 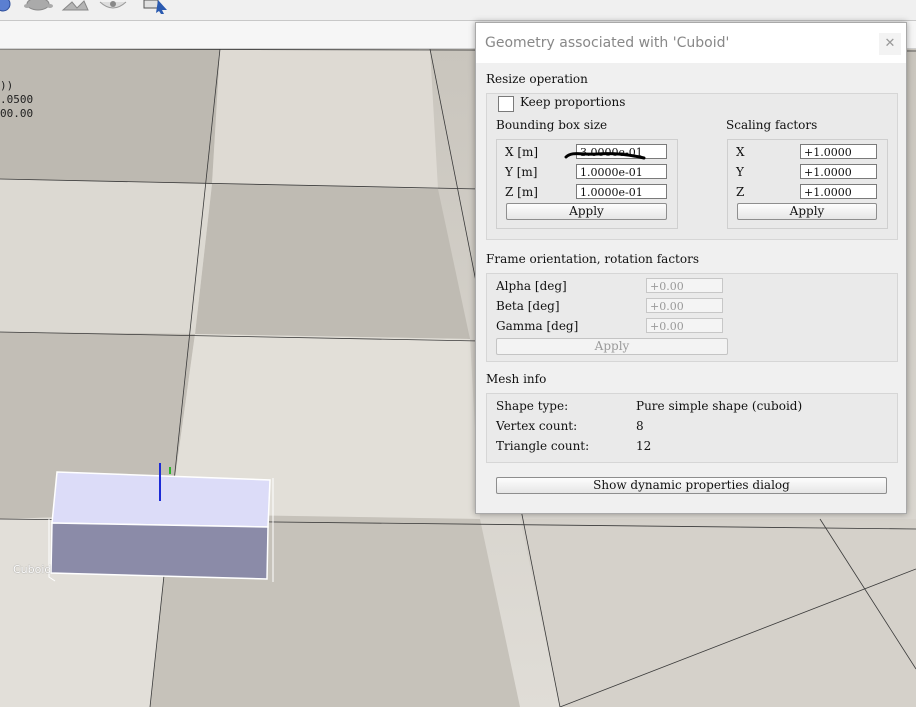 I want to click on cuboid-front-face, so click(x=159, y=551).